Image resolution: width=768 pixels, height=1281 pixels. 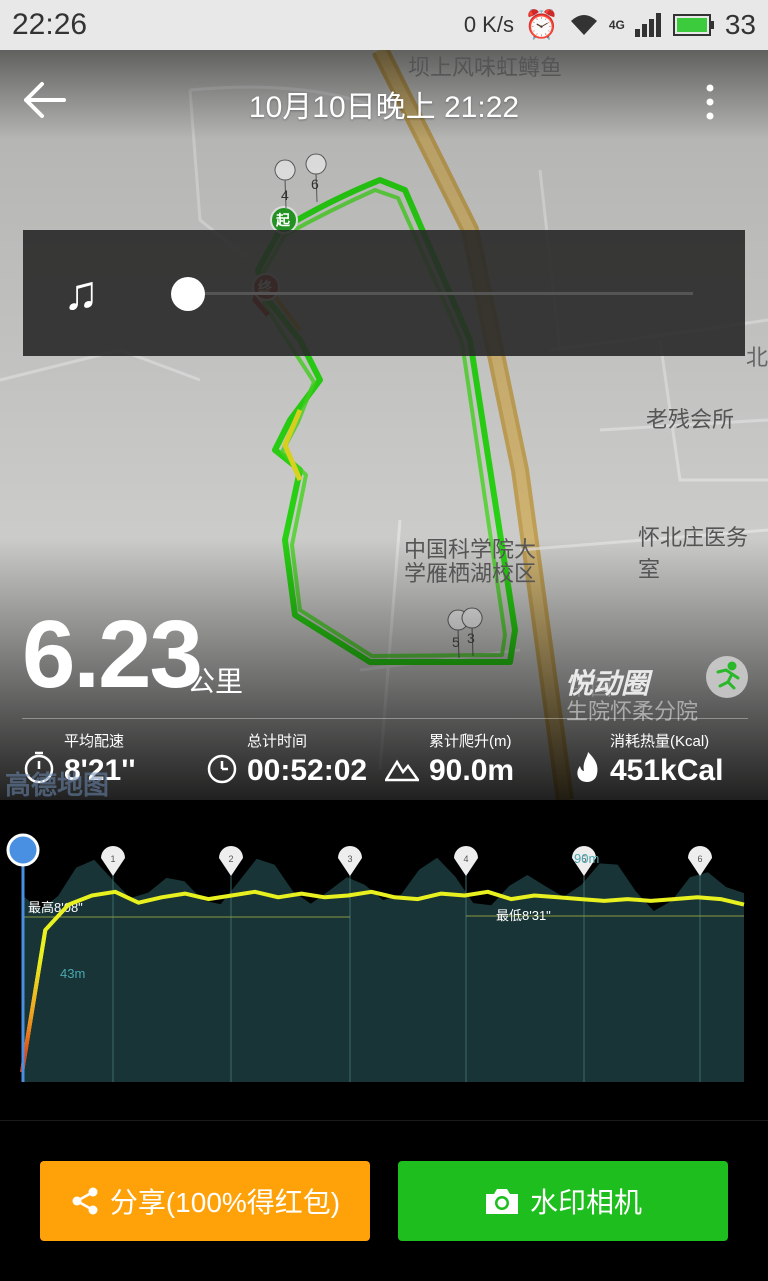 I want to click on status-bar: 22:26 0 K/s ⏰ 4G 33, so click(x=384, y=25).